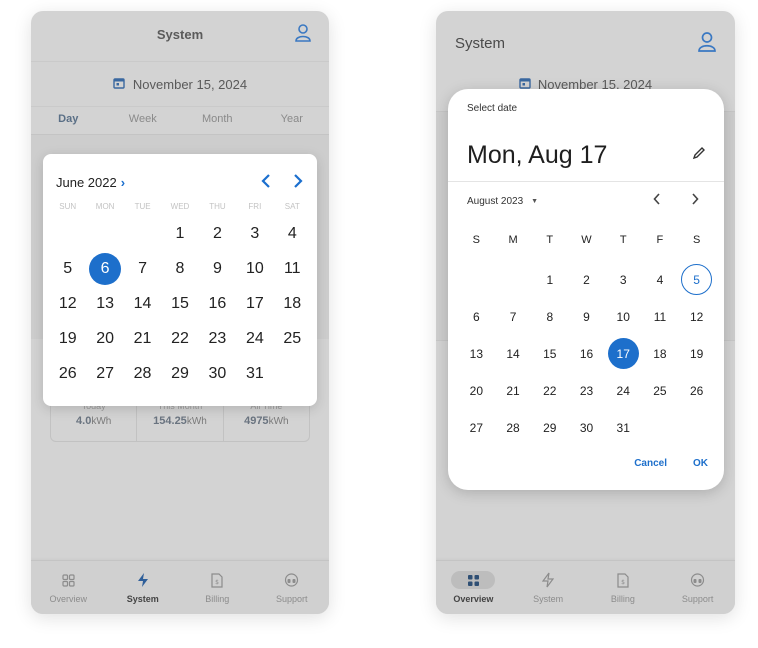 This screenshot has width=758, height=648. I want to click on tab-year: Year, so click(292, 120).